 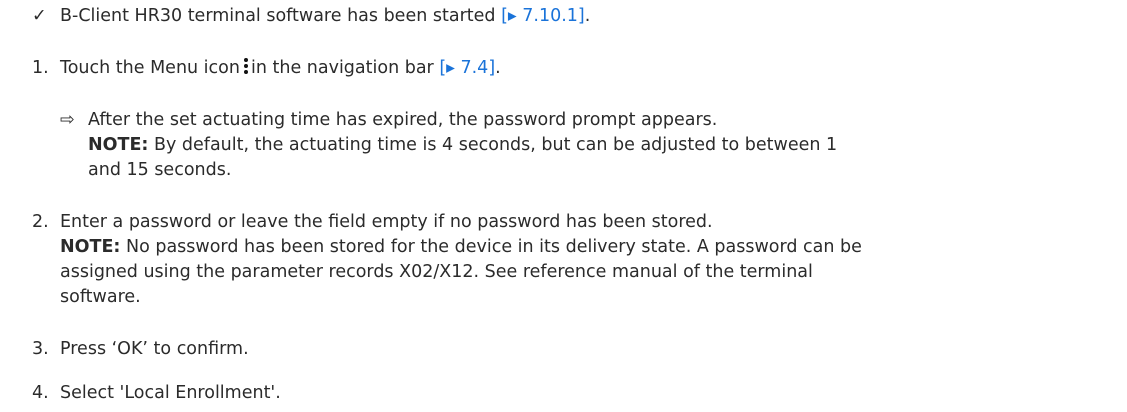 I want to click on prerequisite-period: ., so click(x=587, y=16).